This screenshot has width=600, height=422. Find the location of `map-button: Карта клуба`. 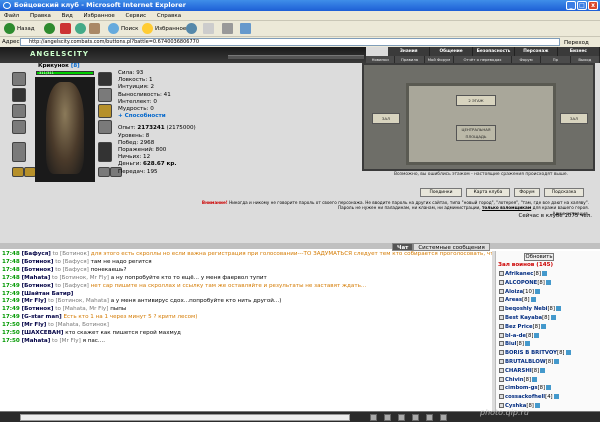

map-button: Карта клуба is located at coordinates (488, 192).